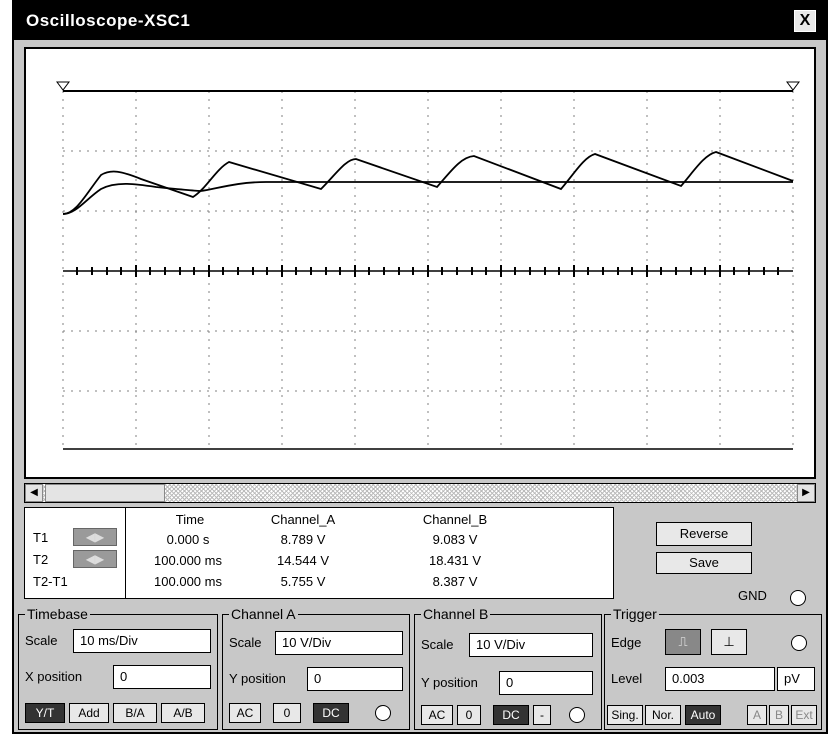  Describe the element at coordinates (105, 493) in the screenshot. I see `scroll-thumb` at that location.